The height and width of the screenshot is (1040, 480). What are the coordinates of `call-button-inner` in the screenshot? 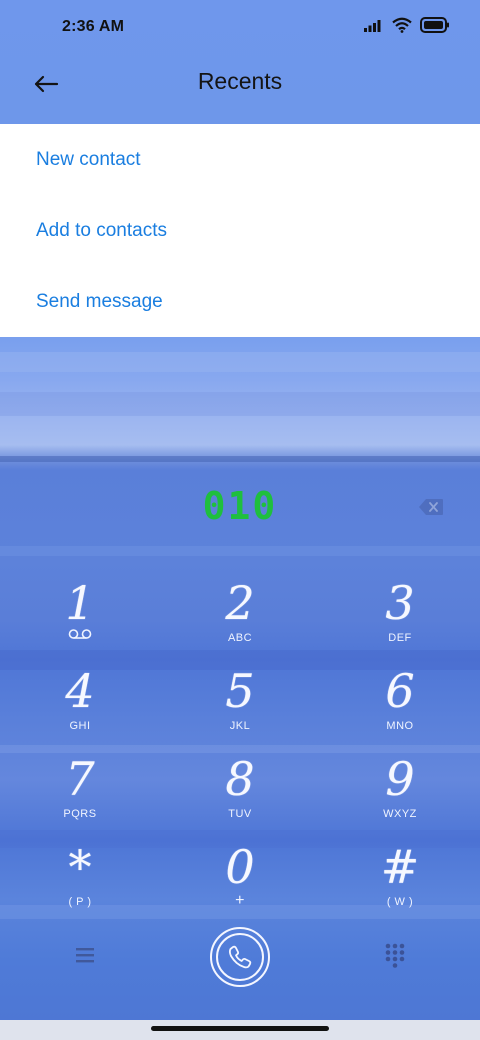 It's located at (240, 957).